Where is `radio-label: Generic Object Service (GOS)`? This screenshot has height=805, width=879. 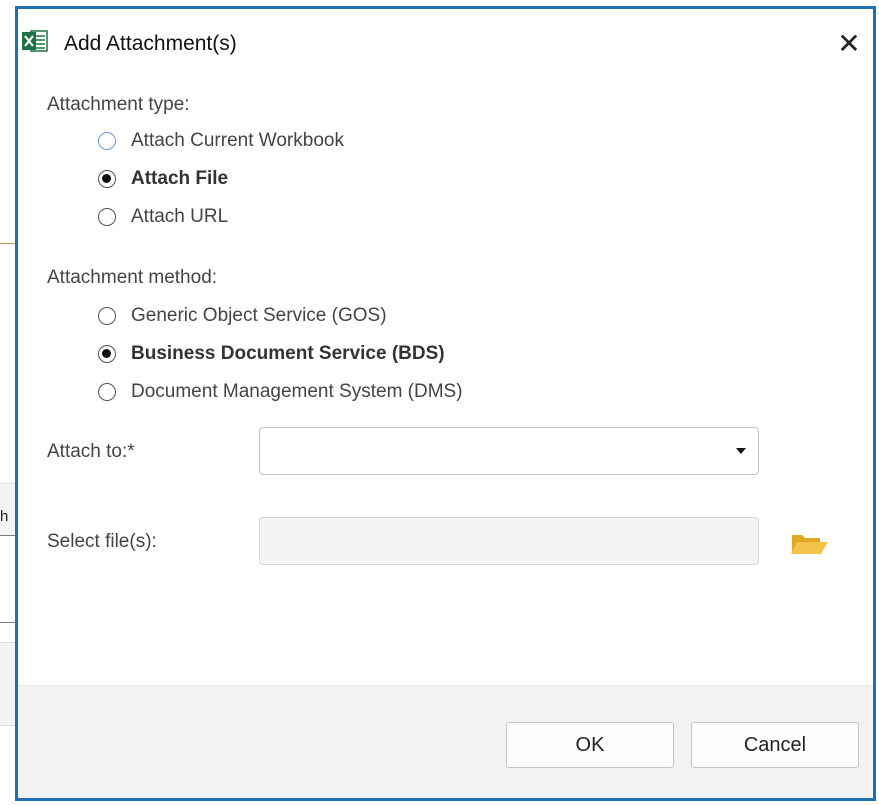
radio-label: Generic Object Service (GOS) is located at coordinates (259, 315).